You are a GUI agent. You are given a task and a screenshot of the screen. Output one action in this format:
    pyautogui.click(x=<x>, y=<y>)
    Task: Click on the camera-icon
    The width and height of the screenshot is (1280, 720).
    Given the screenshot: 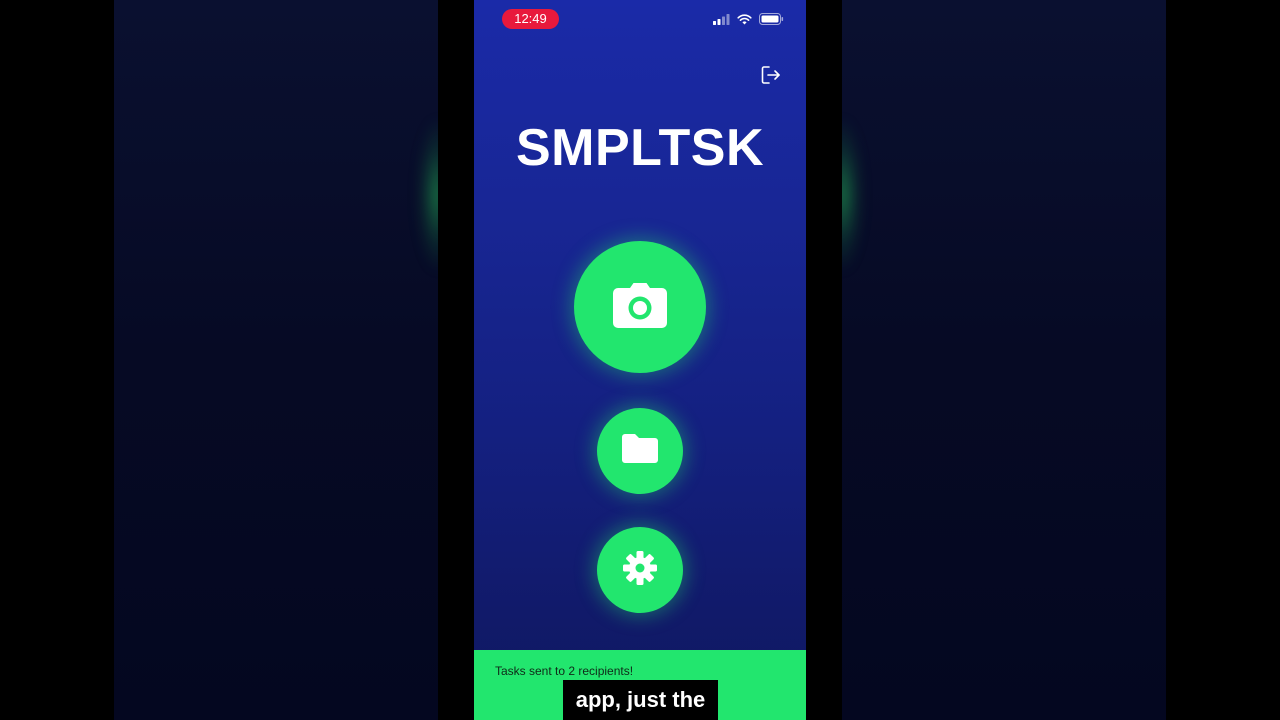 What is the action you would take?
    pyautogui.click(x=640, y=307)
    